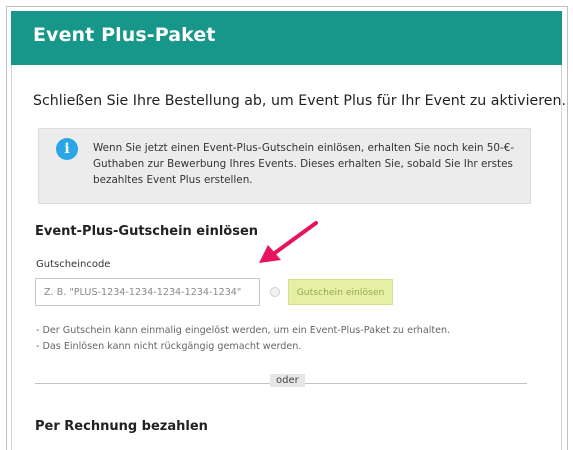 This screenshot has width=573, height=450. I want to click on voucher-code-input, so click(147, 292).